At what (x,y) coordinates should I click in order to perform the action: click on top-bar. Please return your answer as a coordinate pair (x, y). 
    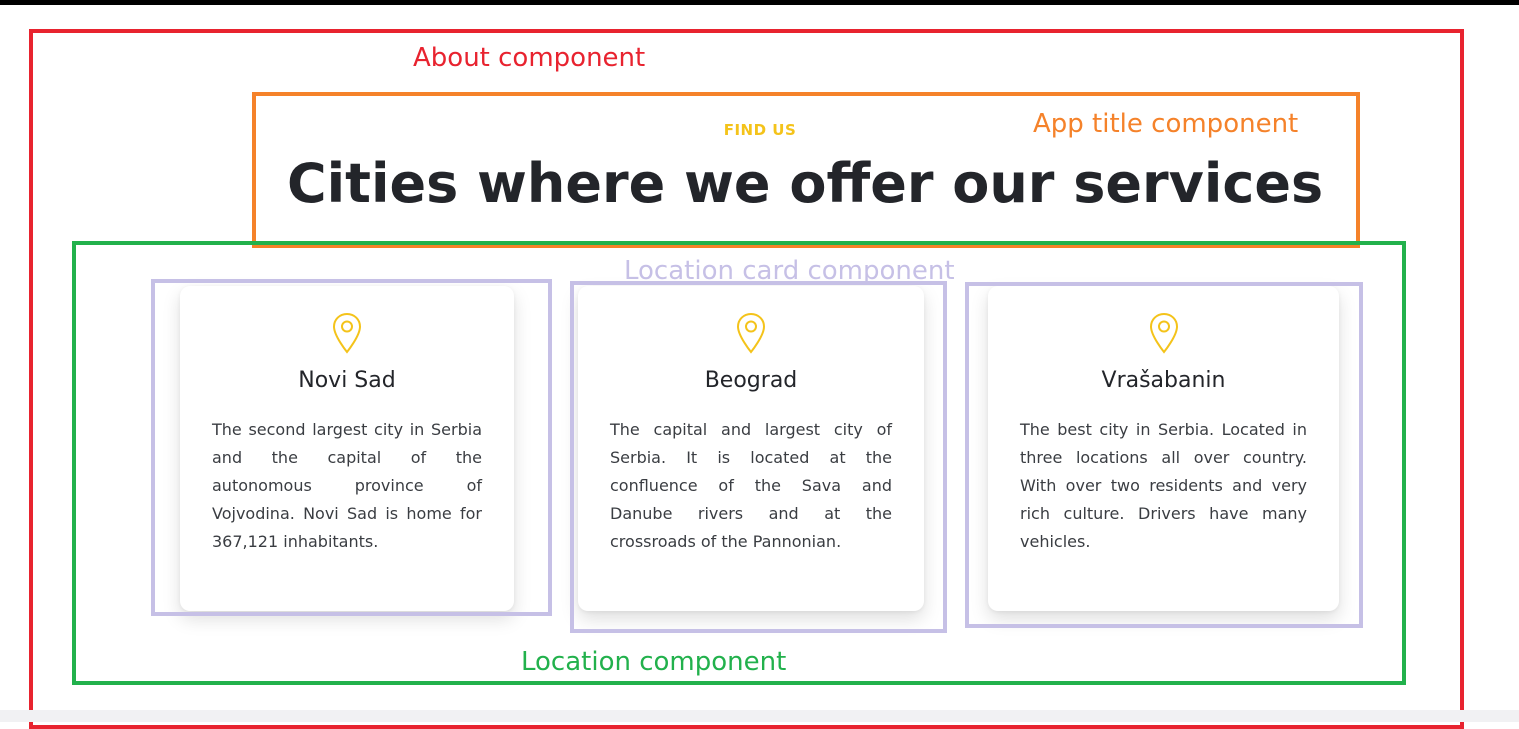
    Looking at the image, I should click on (759, 2).